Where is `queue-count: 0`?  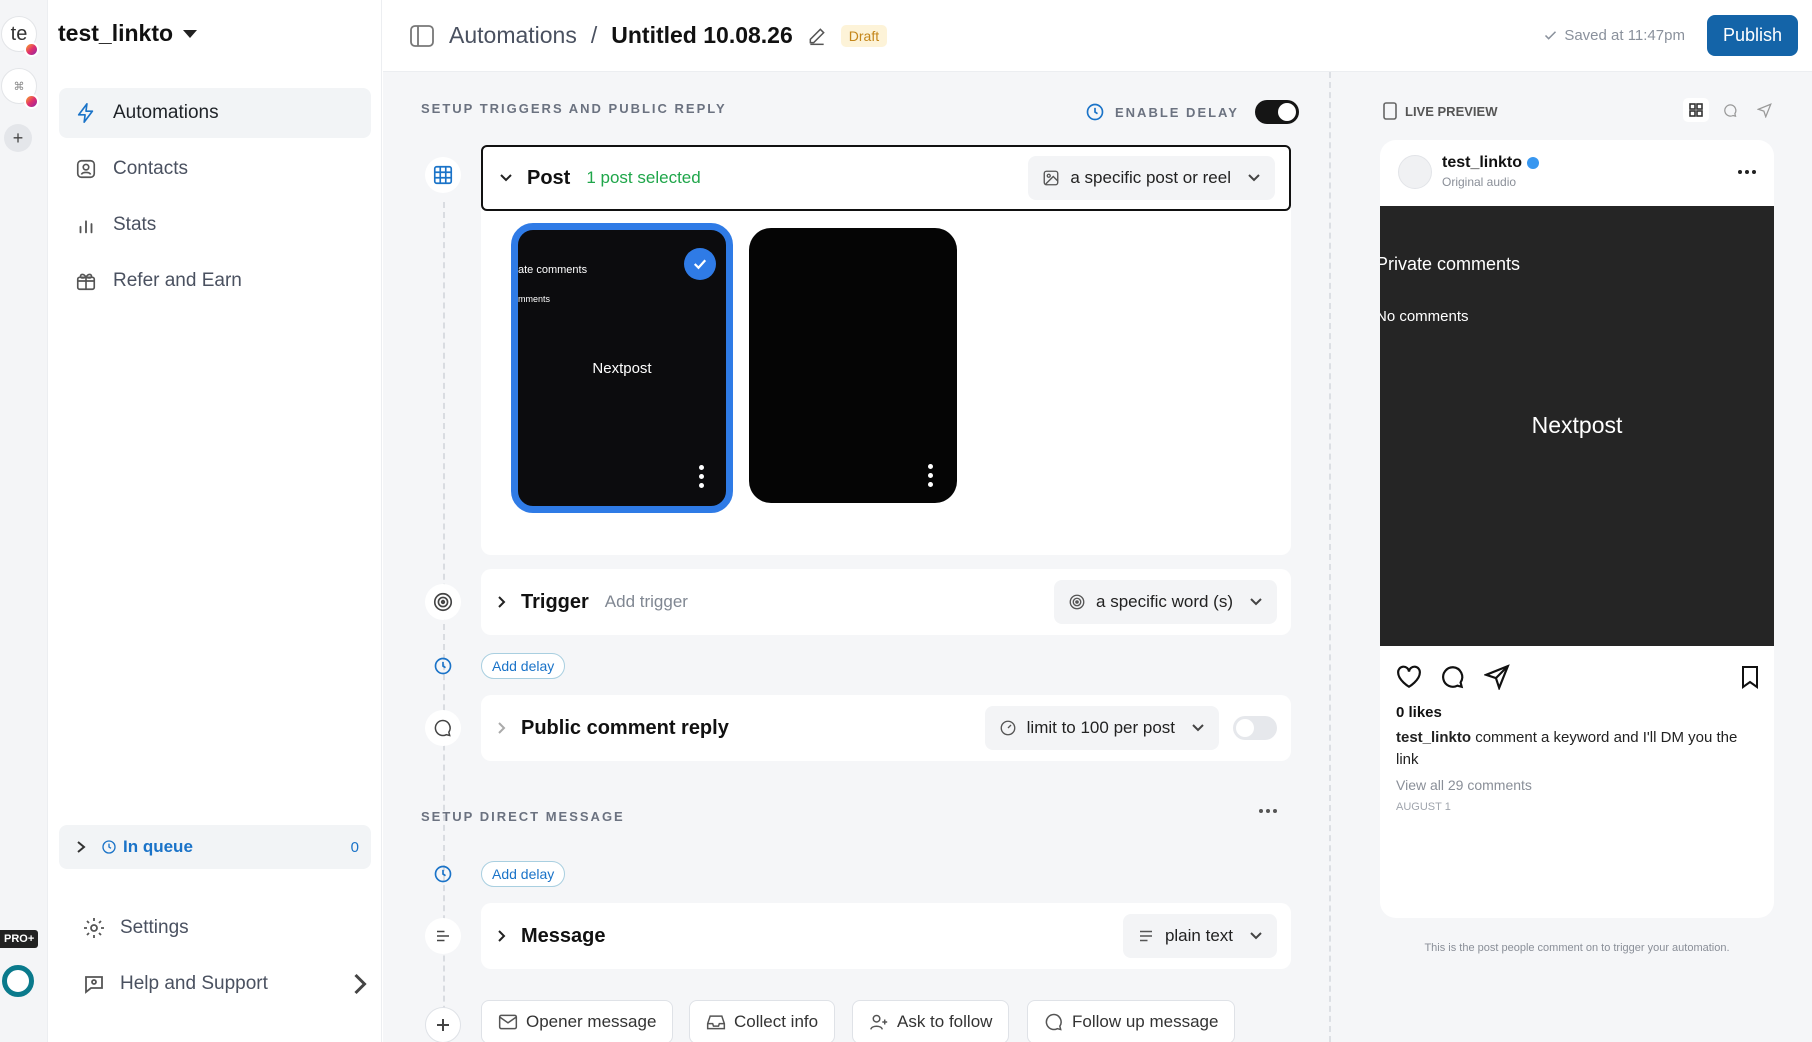
queue-count: 0 is located at coordinates (354, 847).